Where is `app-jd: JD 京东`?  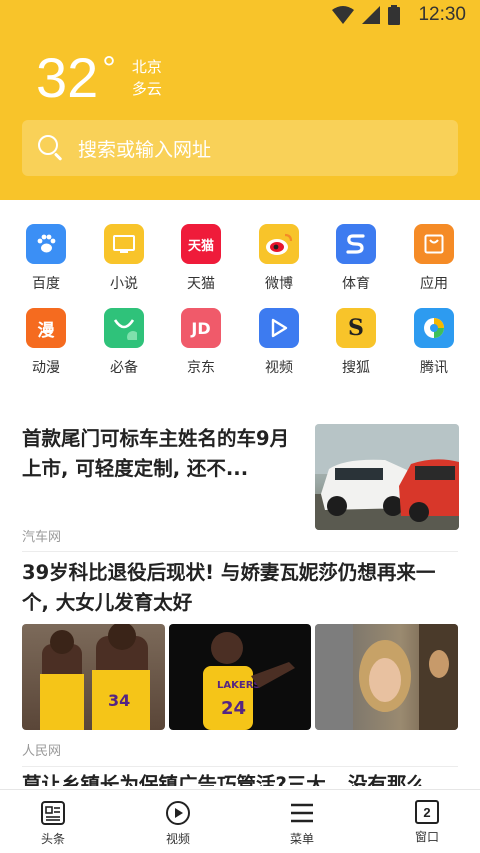 app-jd: JD 京东 is located at coordinates (201, 340).